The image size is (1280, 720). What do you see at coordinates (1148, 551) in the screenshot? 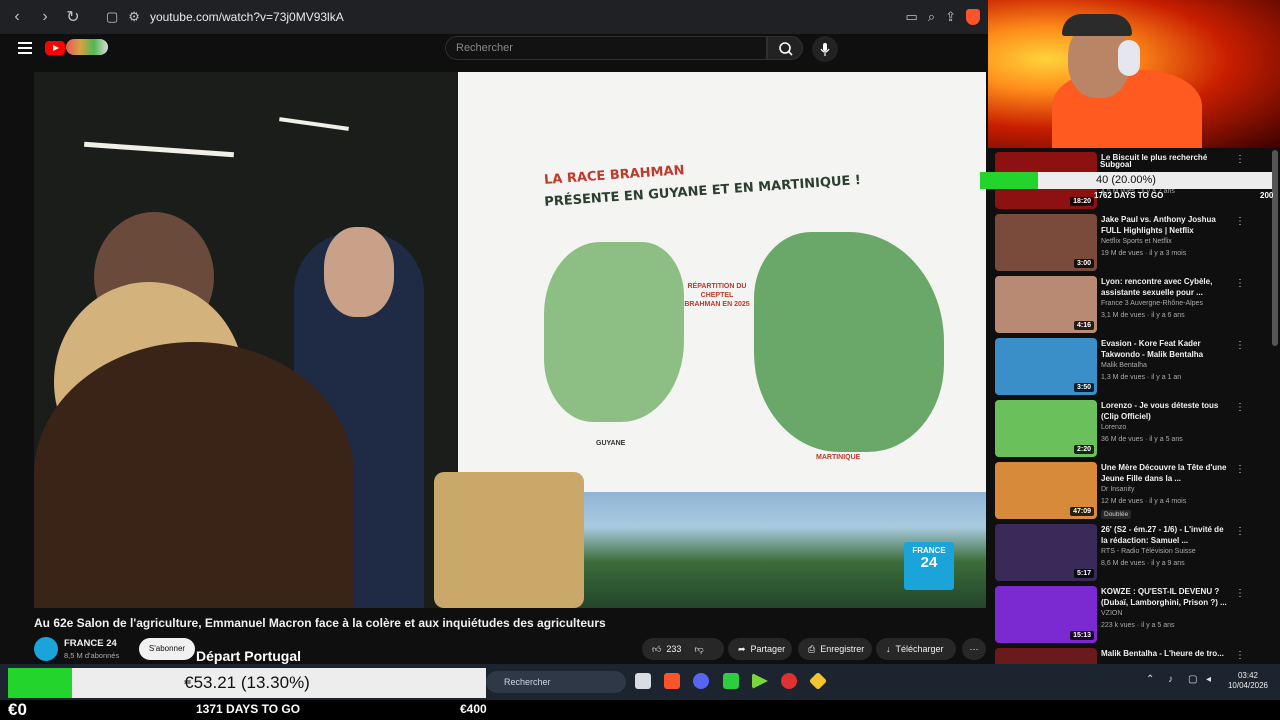
I see `recommendation-channel: RTS - Radio Télévision Suisse` at bounding box center [1148, 551].